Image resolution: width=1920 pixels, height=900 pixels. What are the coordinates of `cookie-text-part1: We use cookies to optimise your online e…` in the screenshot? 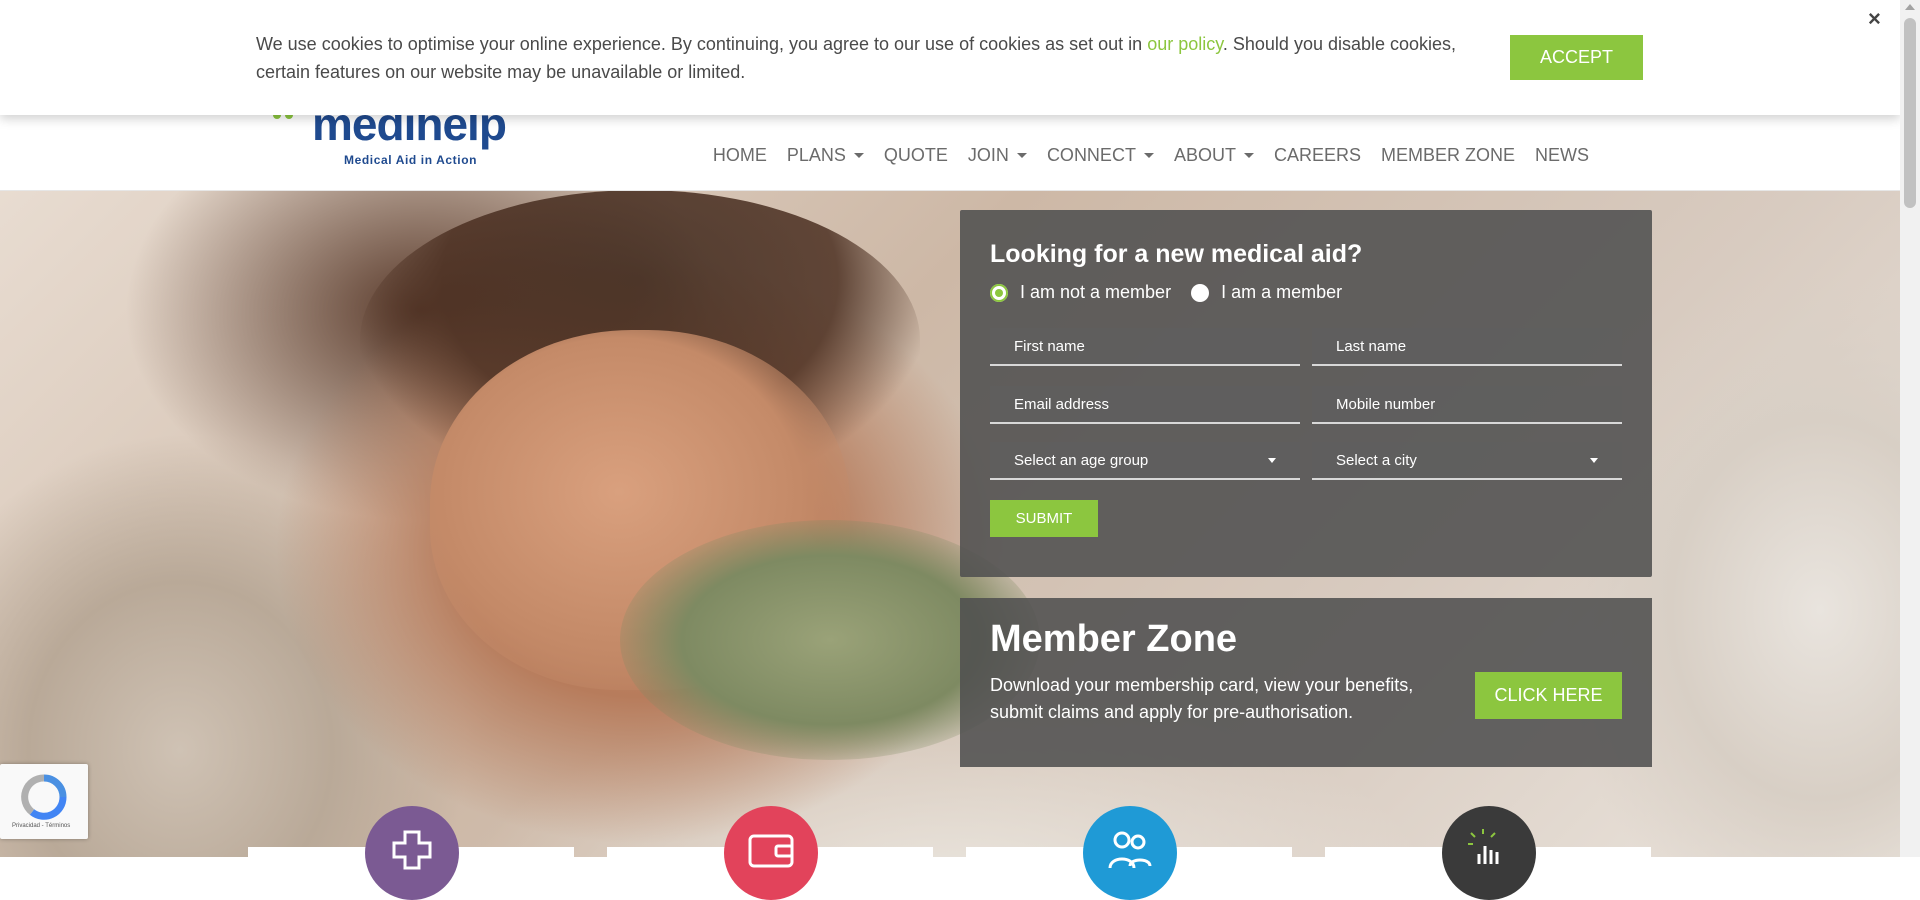 It's located at (702, 44).